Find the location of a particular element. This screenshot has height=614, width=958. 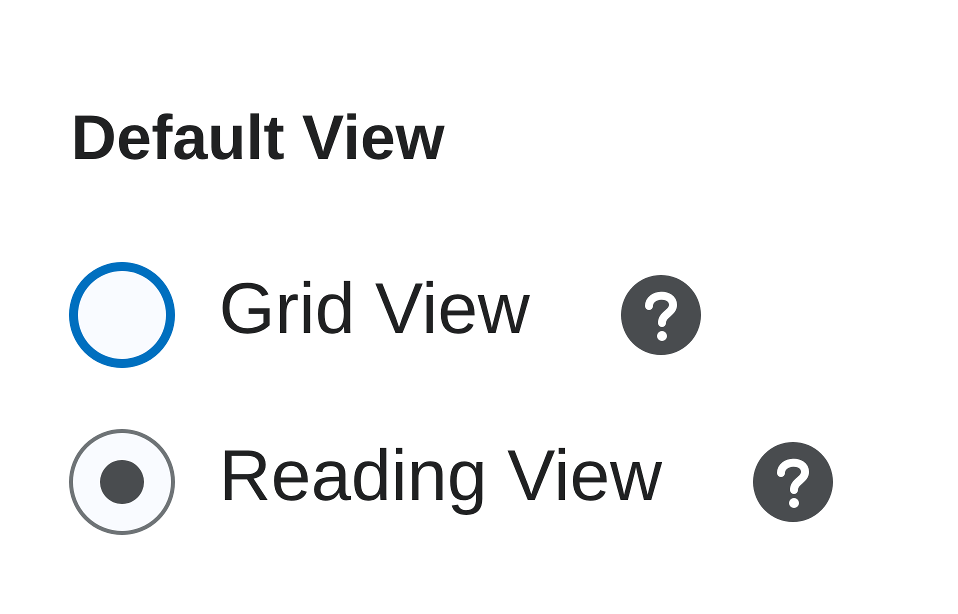

option-label: Grid View is located at coordinates (374, 312).